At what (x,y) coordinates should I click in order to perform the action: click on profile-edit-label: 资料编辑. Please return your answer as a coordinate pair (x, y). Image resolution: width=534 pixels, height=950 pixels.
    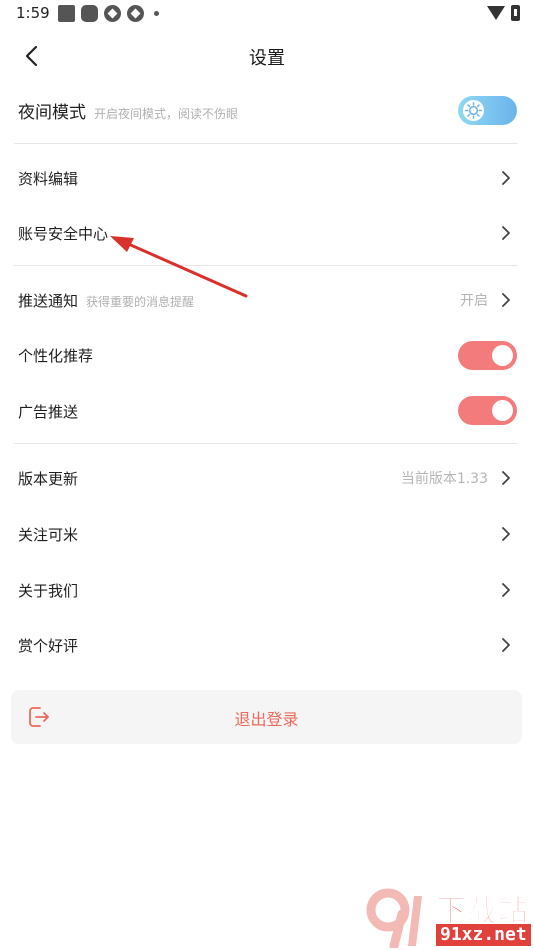
    Looking at the image, I should click on (48, 178).